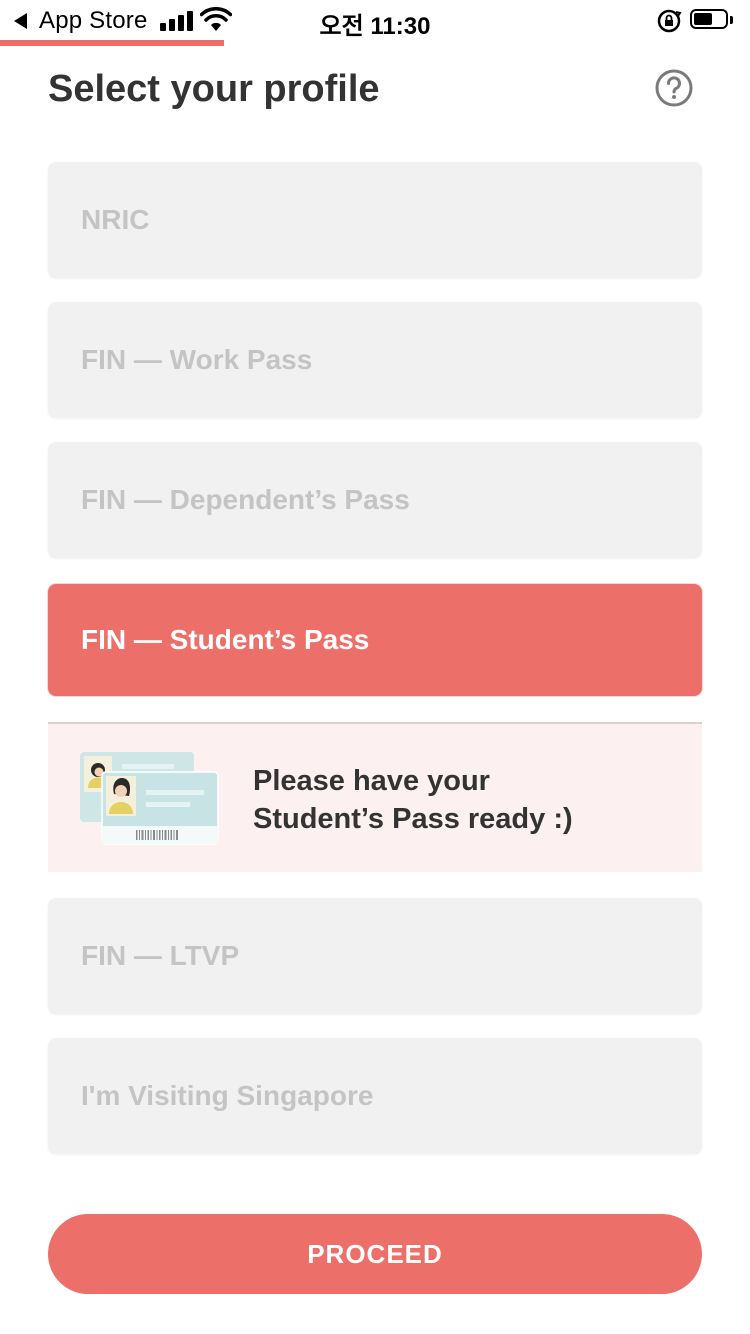 This screenshot has height=1334, width=750. I want to click on status-bar: App Store 오전 11:30, so click(375, 22).